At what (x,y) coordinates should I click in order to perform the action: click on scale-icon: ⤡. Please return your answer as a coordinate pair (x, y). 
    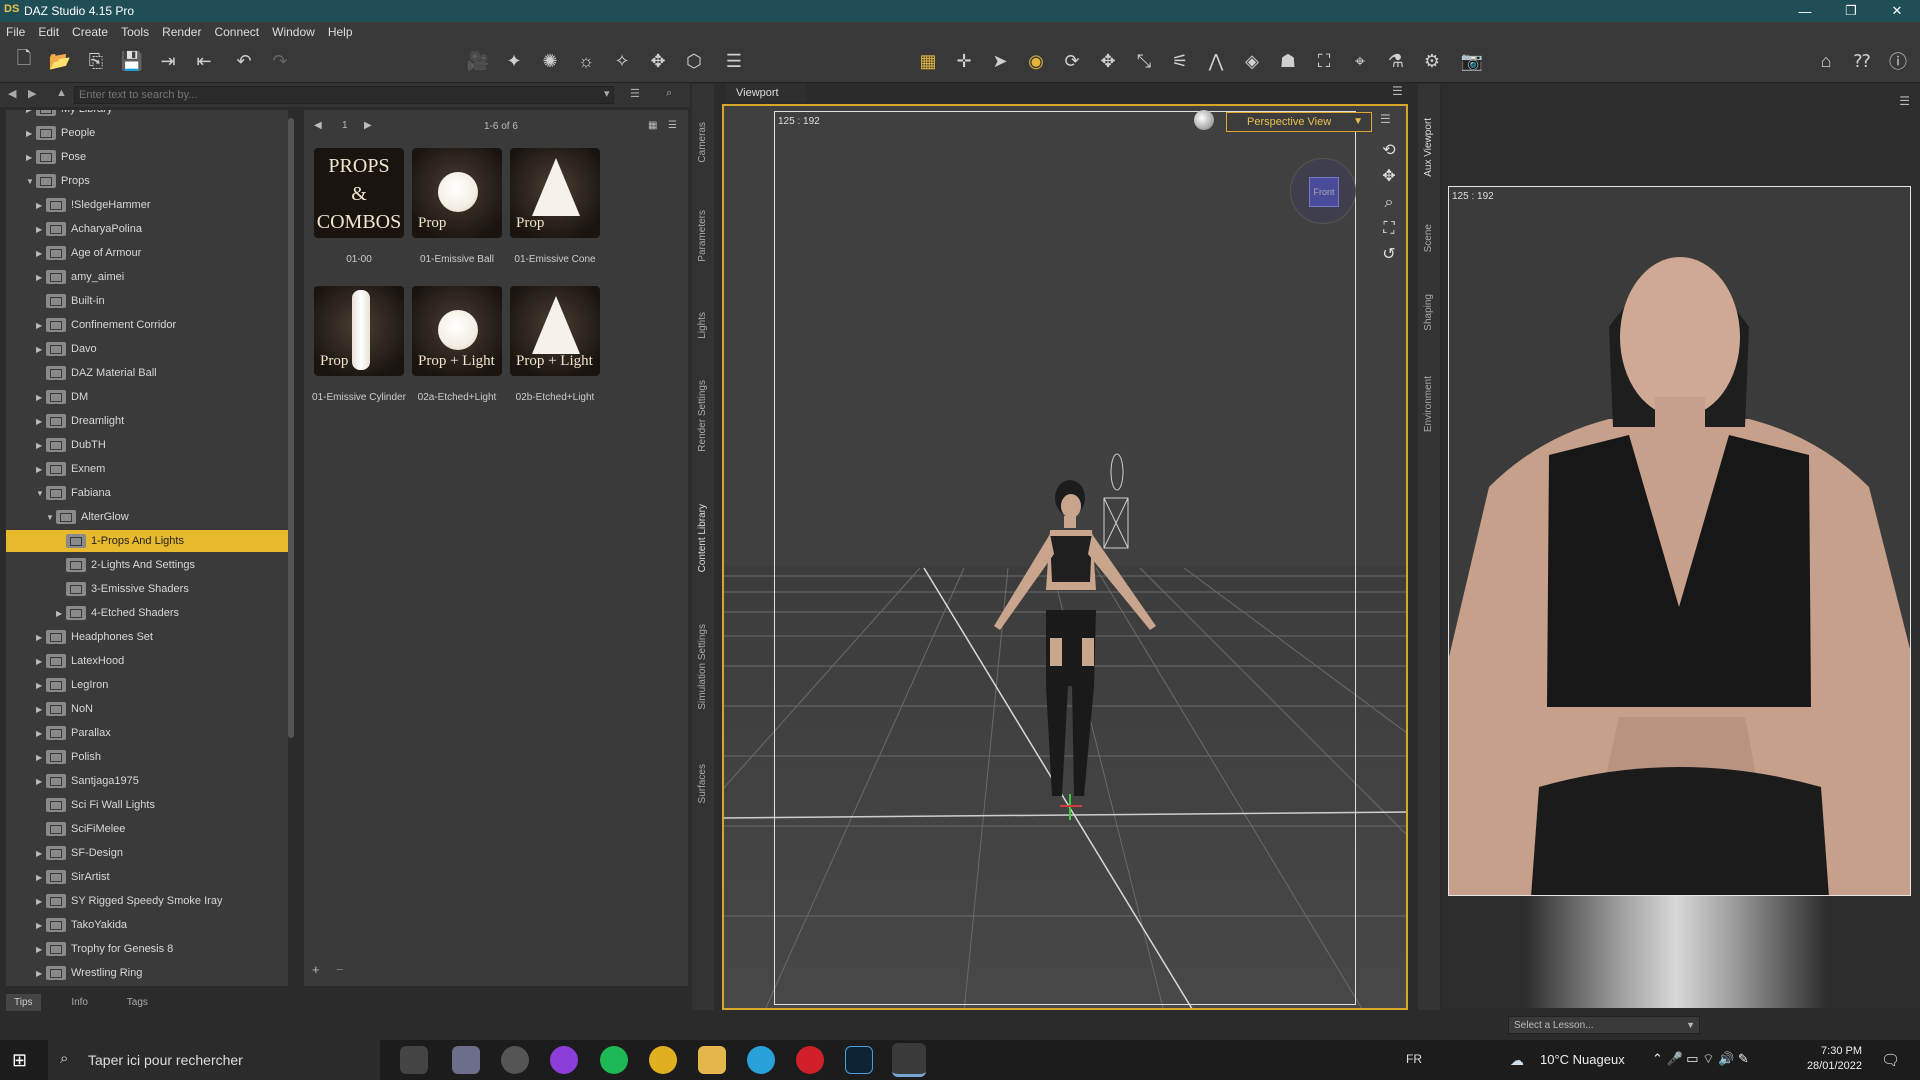
    Looking at the image, I should click on (1144, 61).